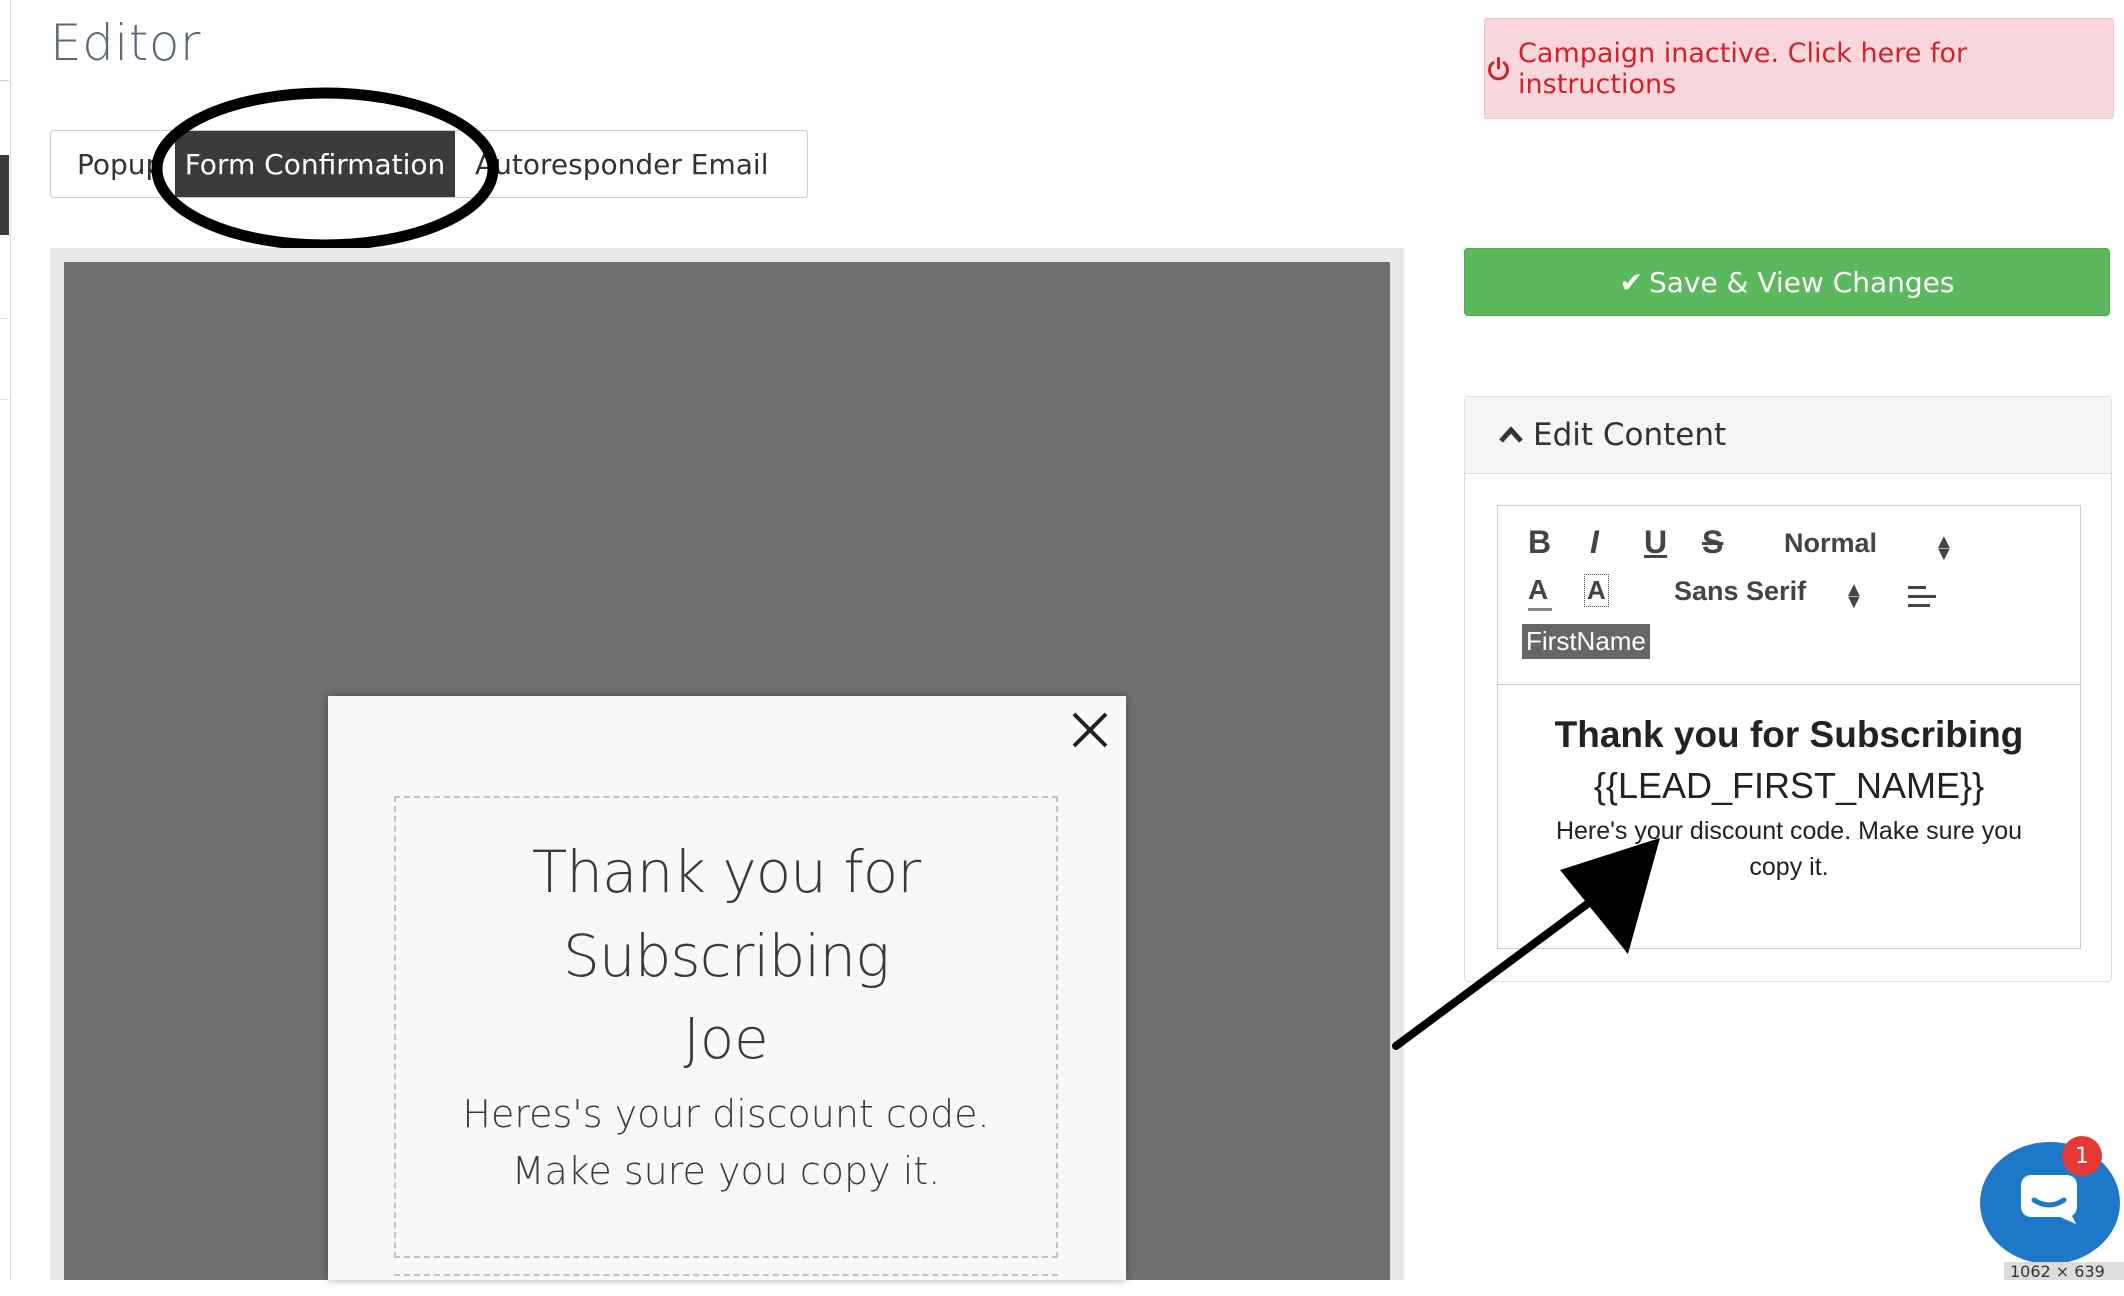  Describe the element at coordinates (1854, 596) in the screenshot. I see `font-family-arrows-icon: ▲ ▼` at that location.